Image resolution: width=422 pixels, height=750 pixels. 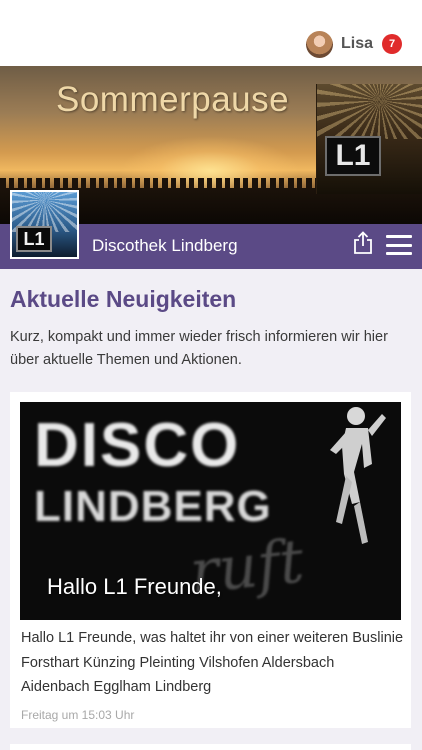 What do you see at coordinates (44, 224) in the screenshot?
I see `profile-logo: L1` at bounding box center [44, 224].